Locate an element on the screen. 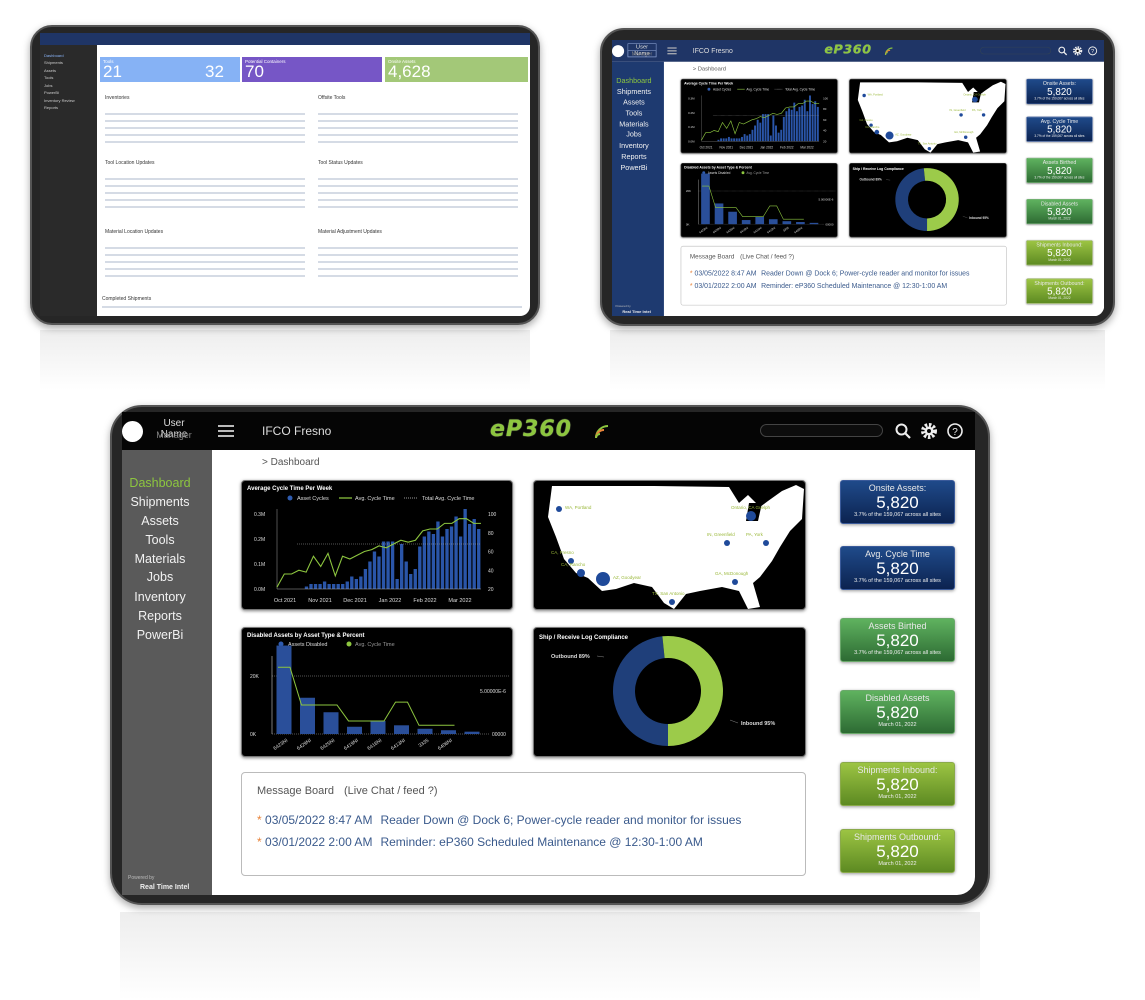 The height and width of the screenshot is (1000, 1145). legacy-nav-item: Jobs is located at coordinates (48, 85).